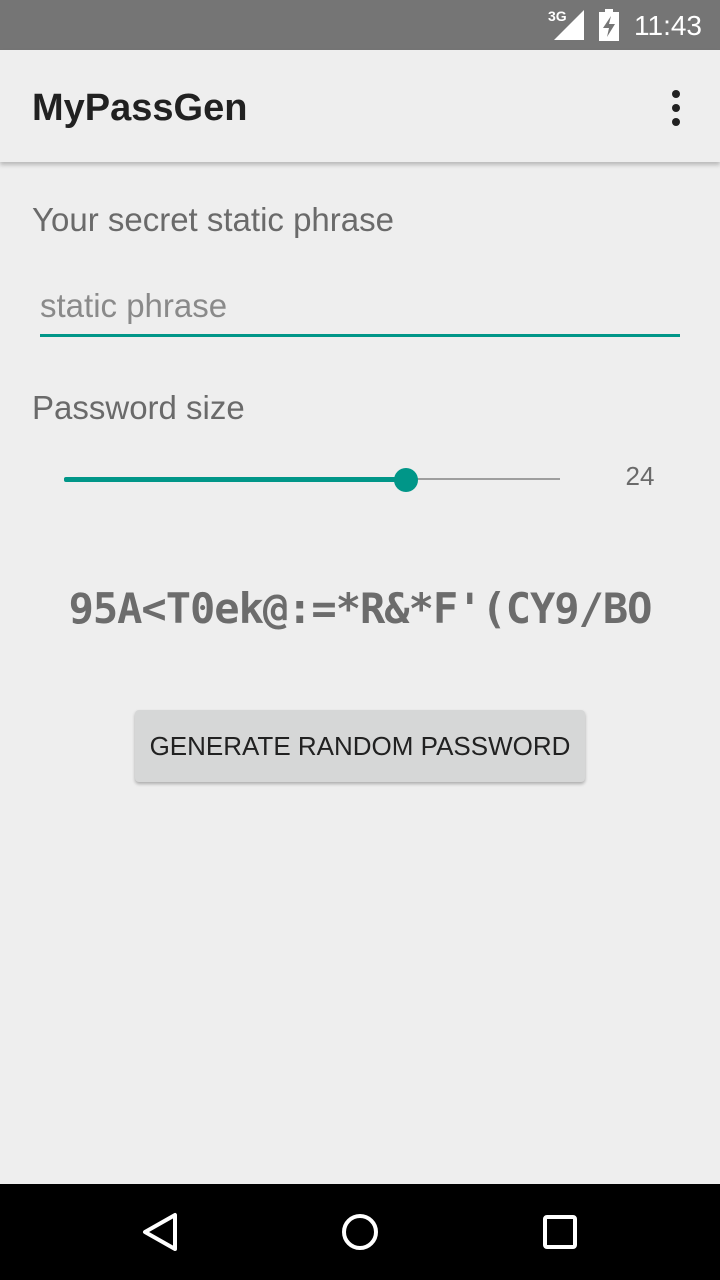 This screenshot has width=720, height=1280. What do you see at coordinates (560, 1232) in the screenshot?
I see `recents-icon` at bounding box center [560, 1232].